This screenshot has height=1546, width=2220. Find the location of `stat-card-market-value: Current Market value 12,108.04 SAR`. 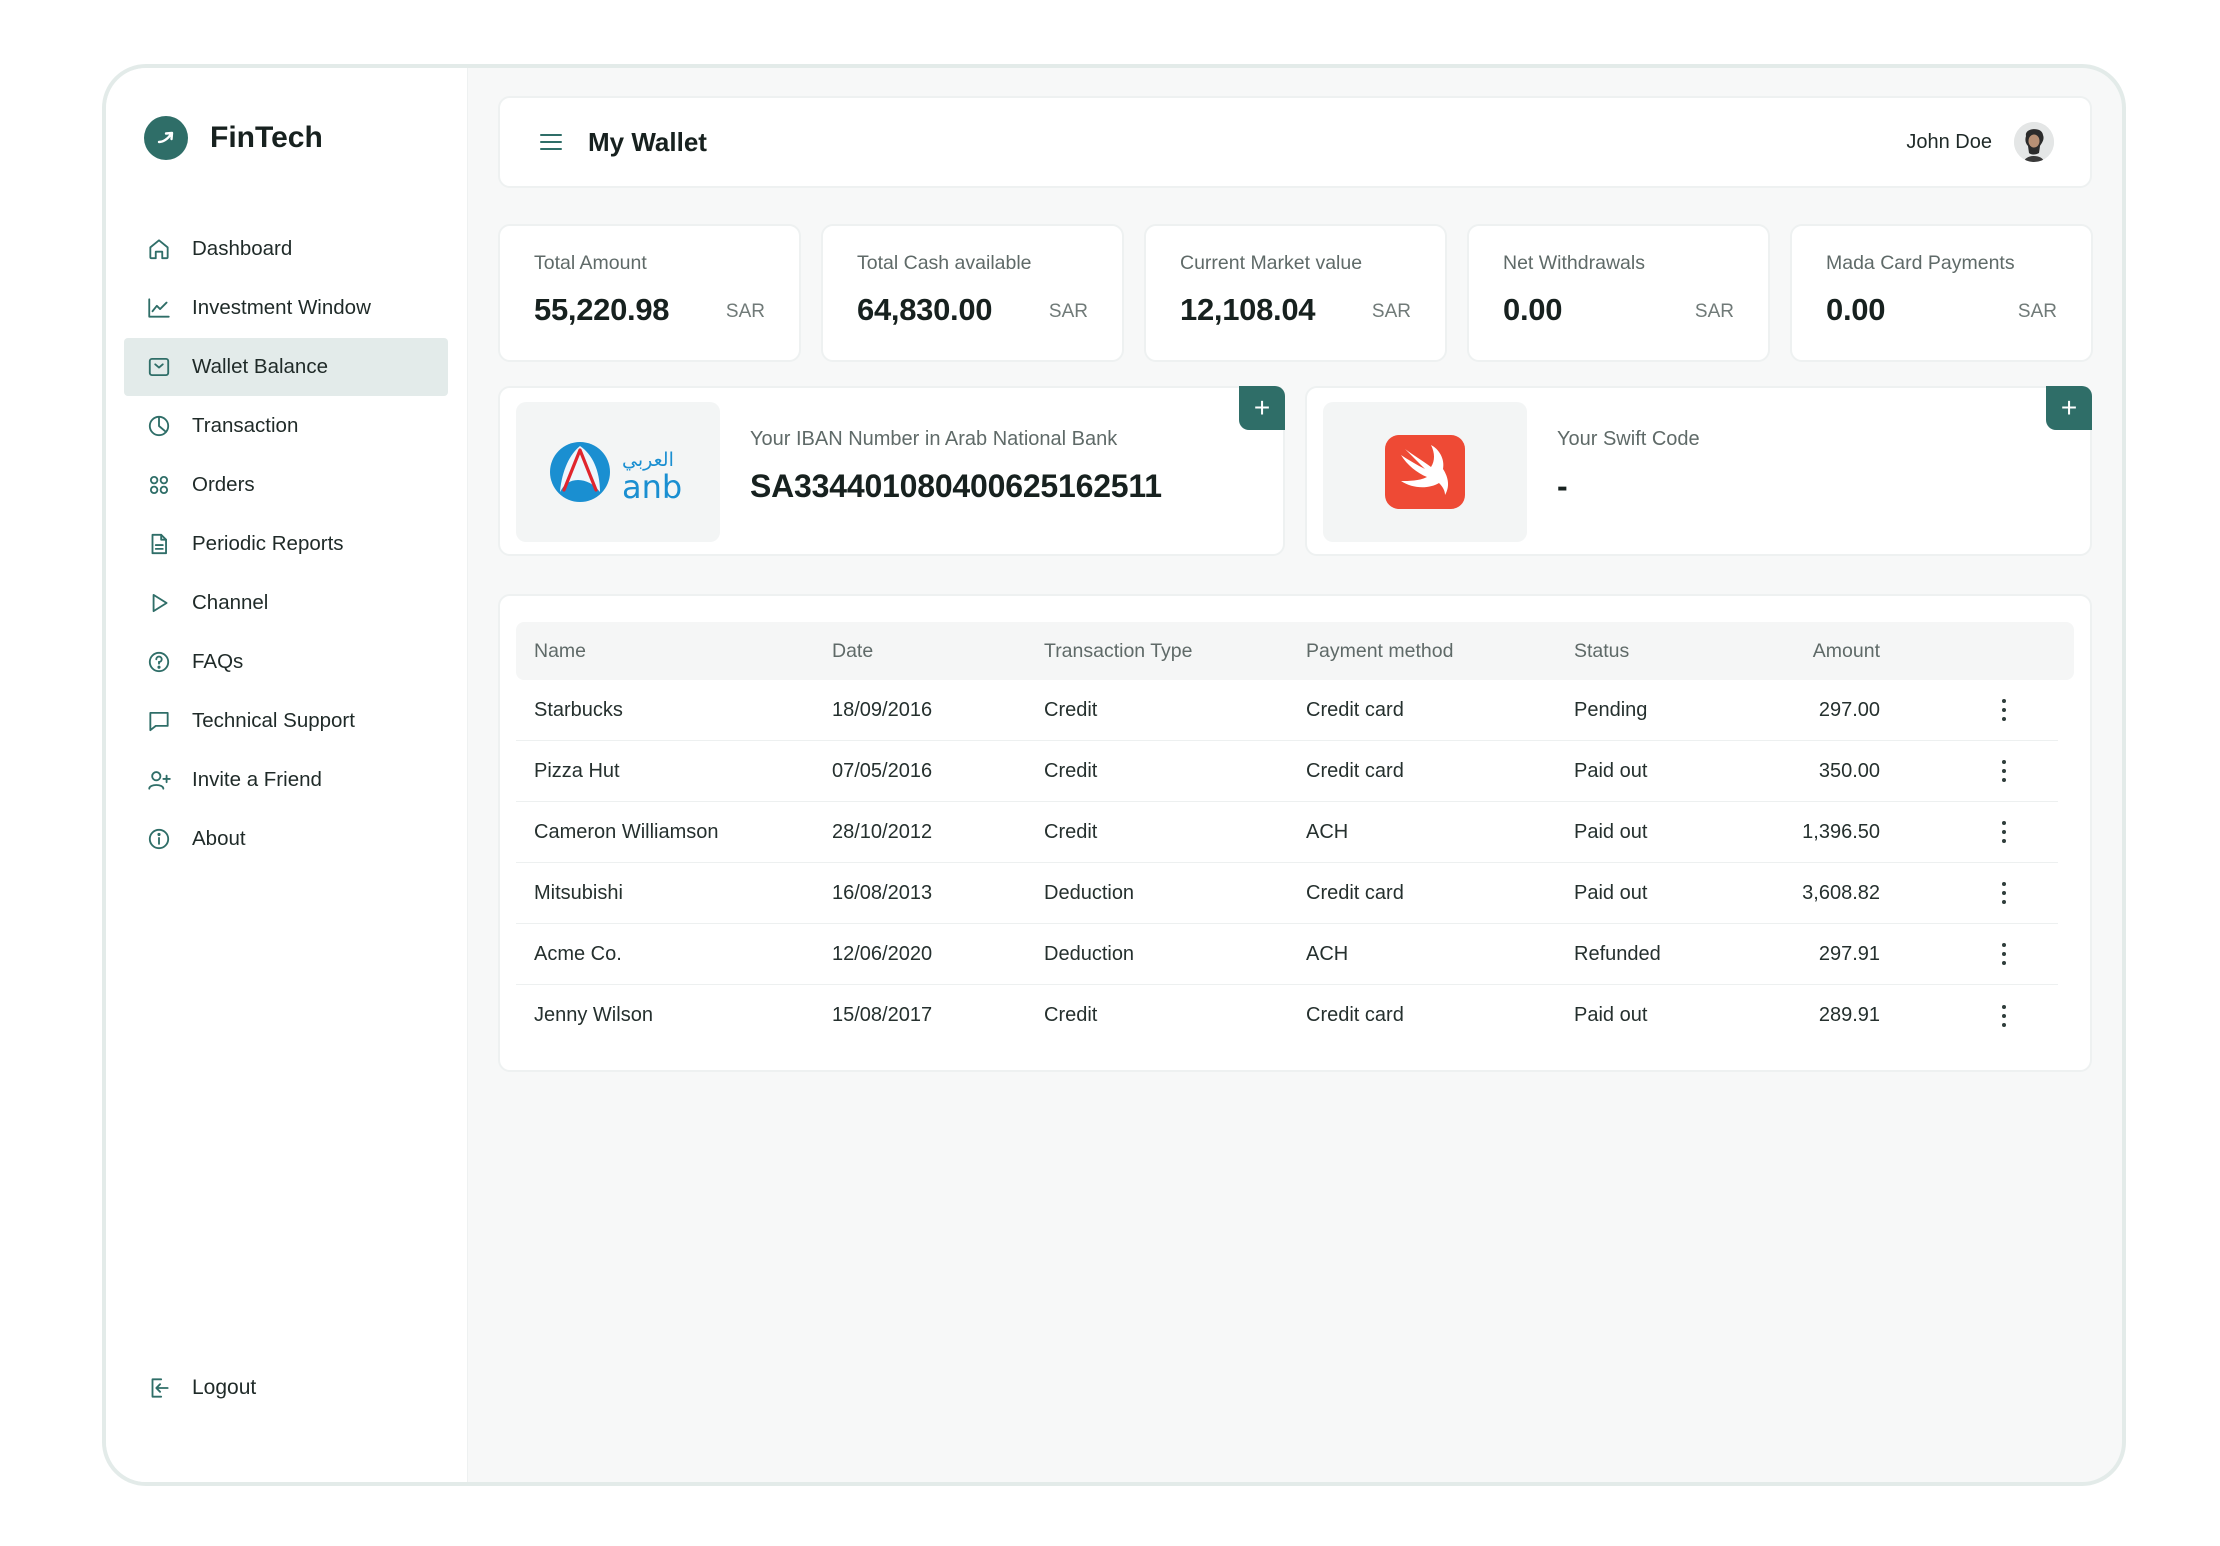

stat-card-market-value: Current Market value 12,108.04 SAR is located at coordinates (1295, 293).